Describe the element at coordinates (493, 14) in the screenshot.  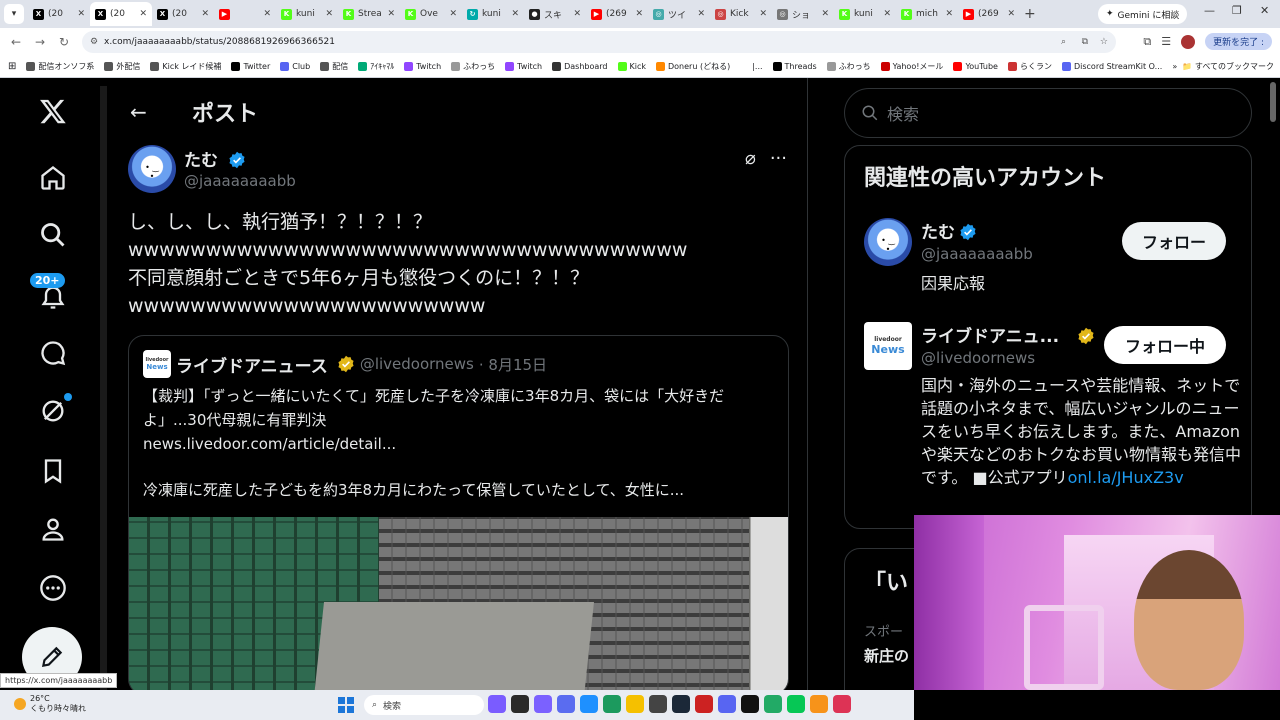
I see `browser-tab: ↻ kuni ✕` at that location.